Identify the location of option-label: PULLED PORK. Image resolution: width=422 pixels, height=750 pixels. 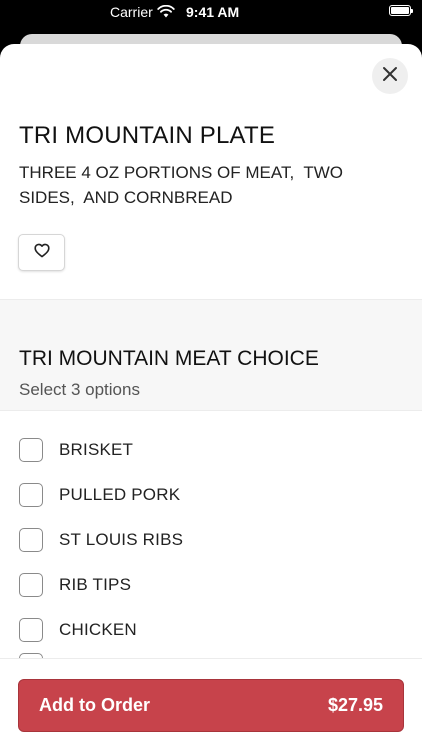
(120, 494).